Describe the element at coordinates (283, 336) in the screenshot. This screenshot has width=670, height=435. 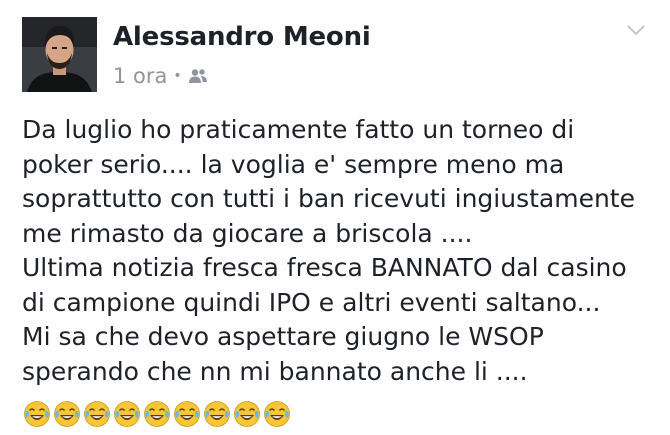
I see `post-text-line: Mi sa che devo aspettare giugno le WSOP` at that location.